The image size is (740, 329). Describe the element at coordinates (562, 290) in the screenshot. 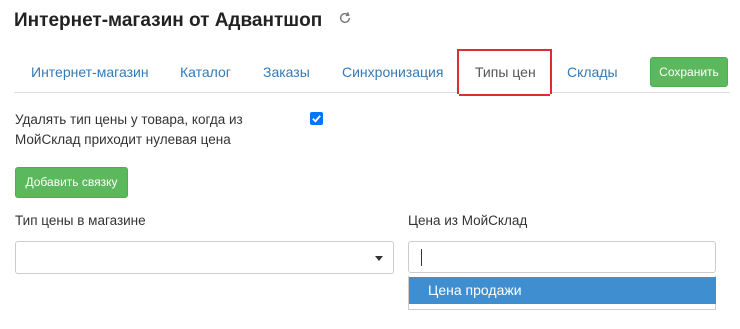

I see `dropdown-option-sale-price: Цена продажи` at that location.